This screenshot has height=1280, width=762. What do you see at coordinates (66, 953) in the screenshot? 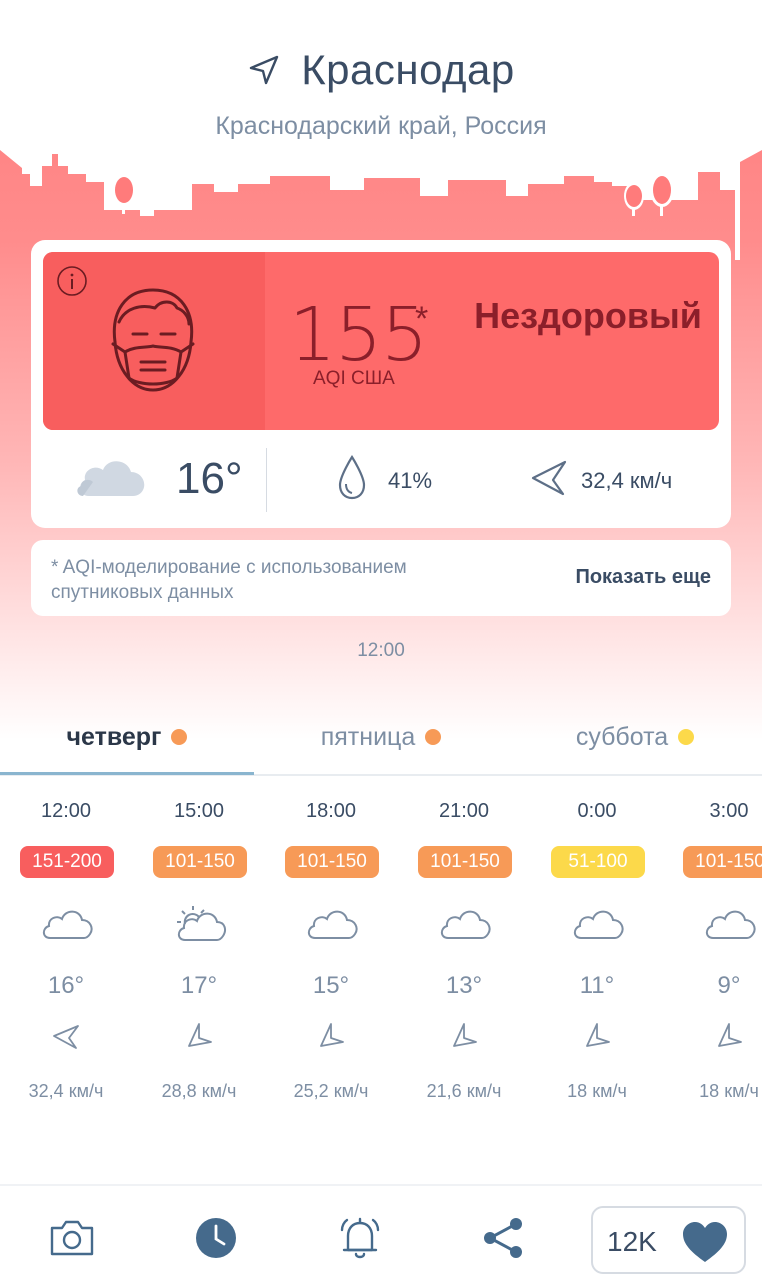
I see `forecast-item: 12:00 151-200 16° 32,4 км/ч` at bounding box center [66, 953].